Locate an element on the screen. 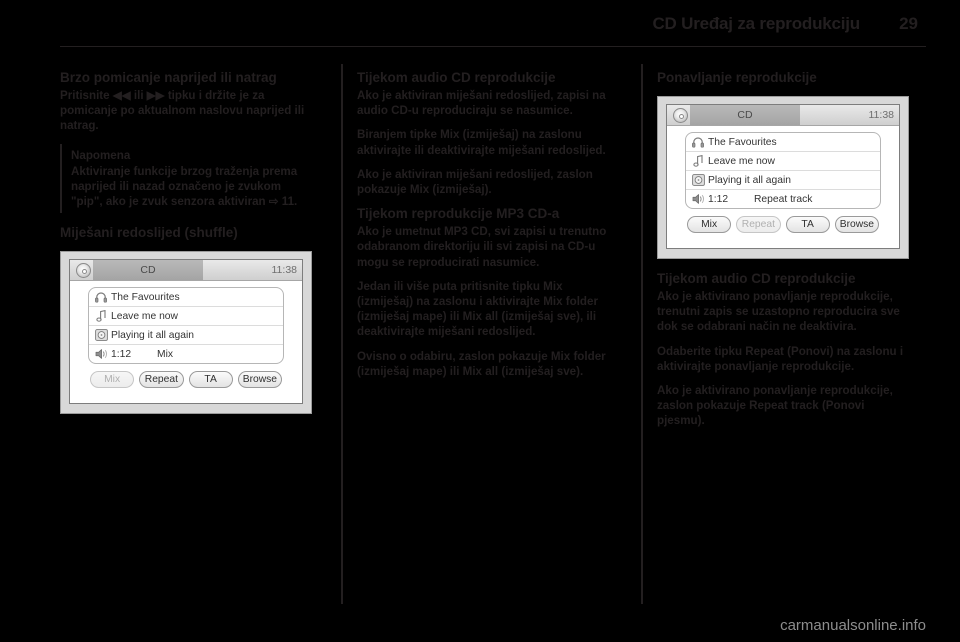 The image size is (960, 642). note-title: Napomena is located at coordinates (101, 155).